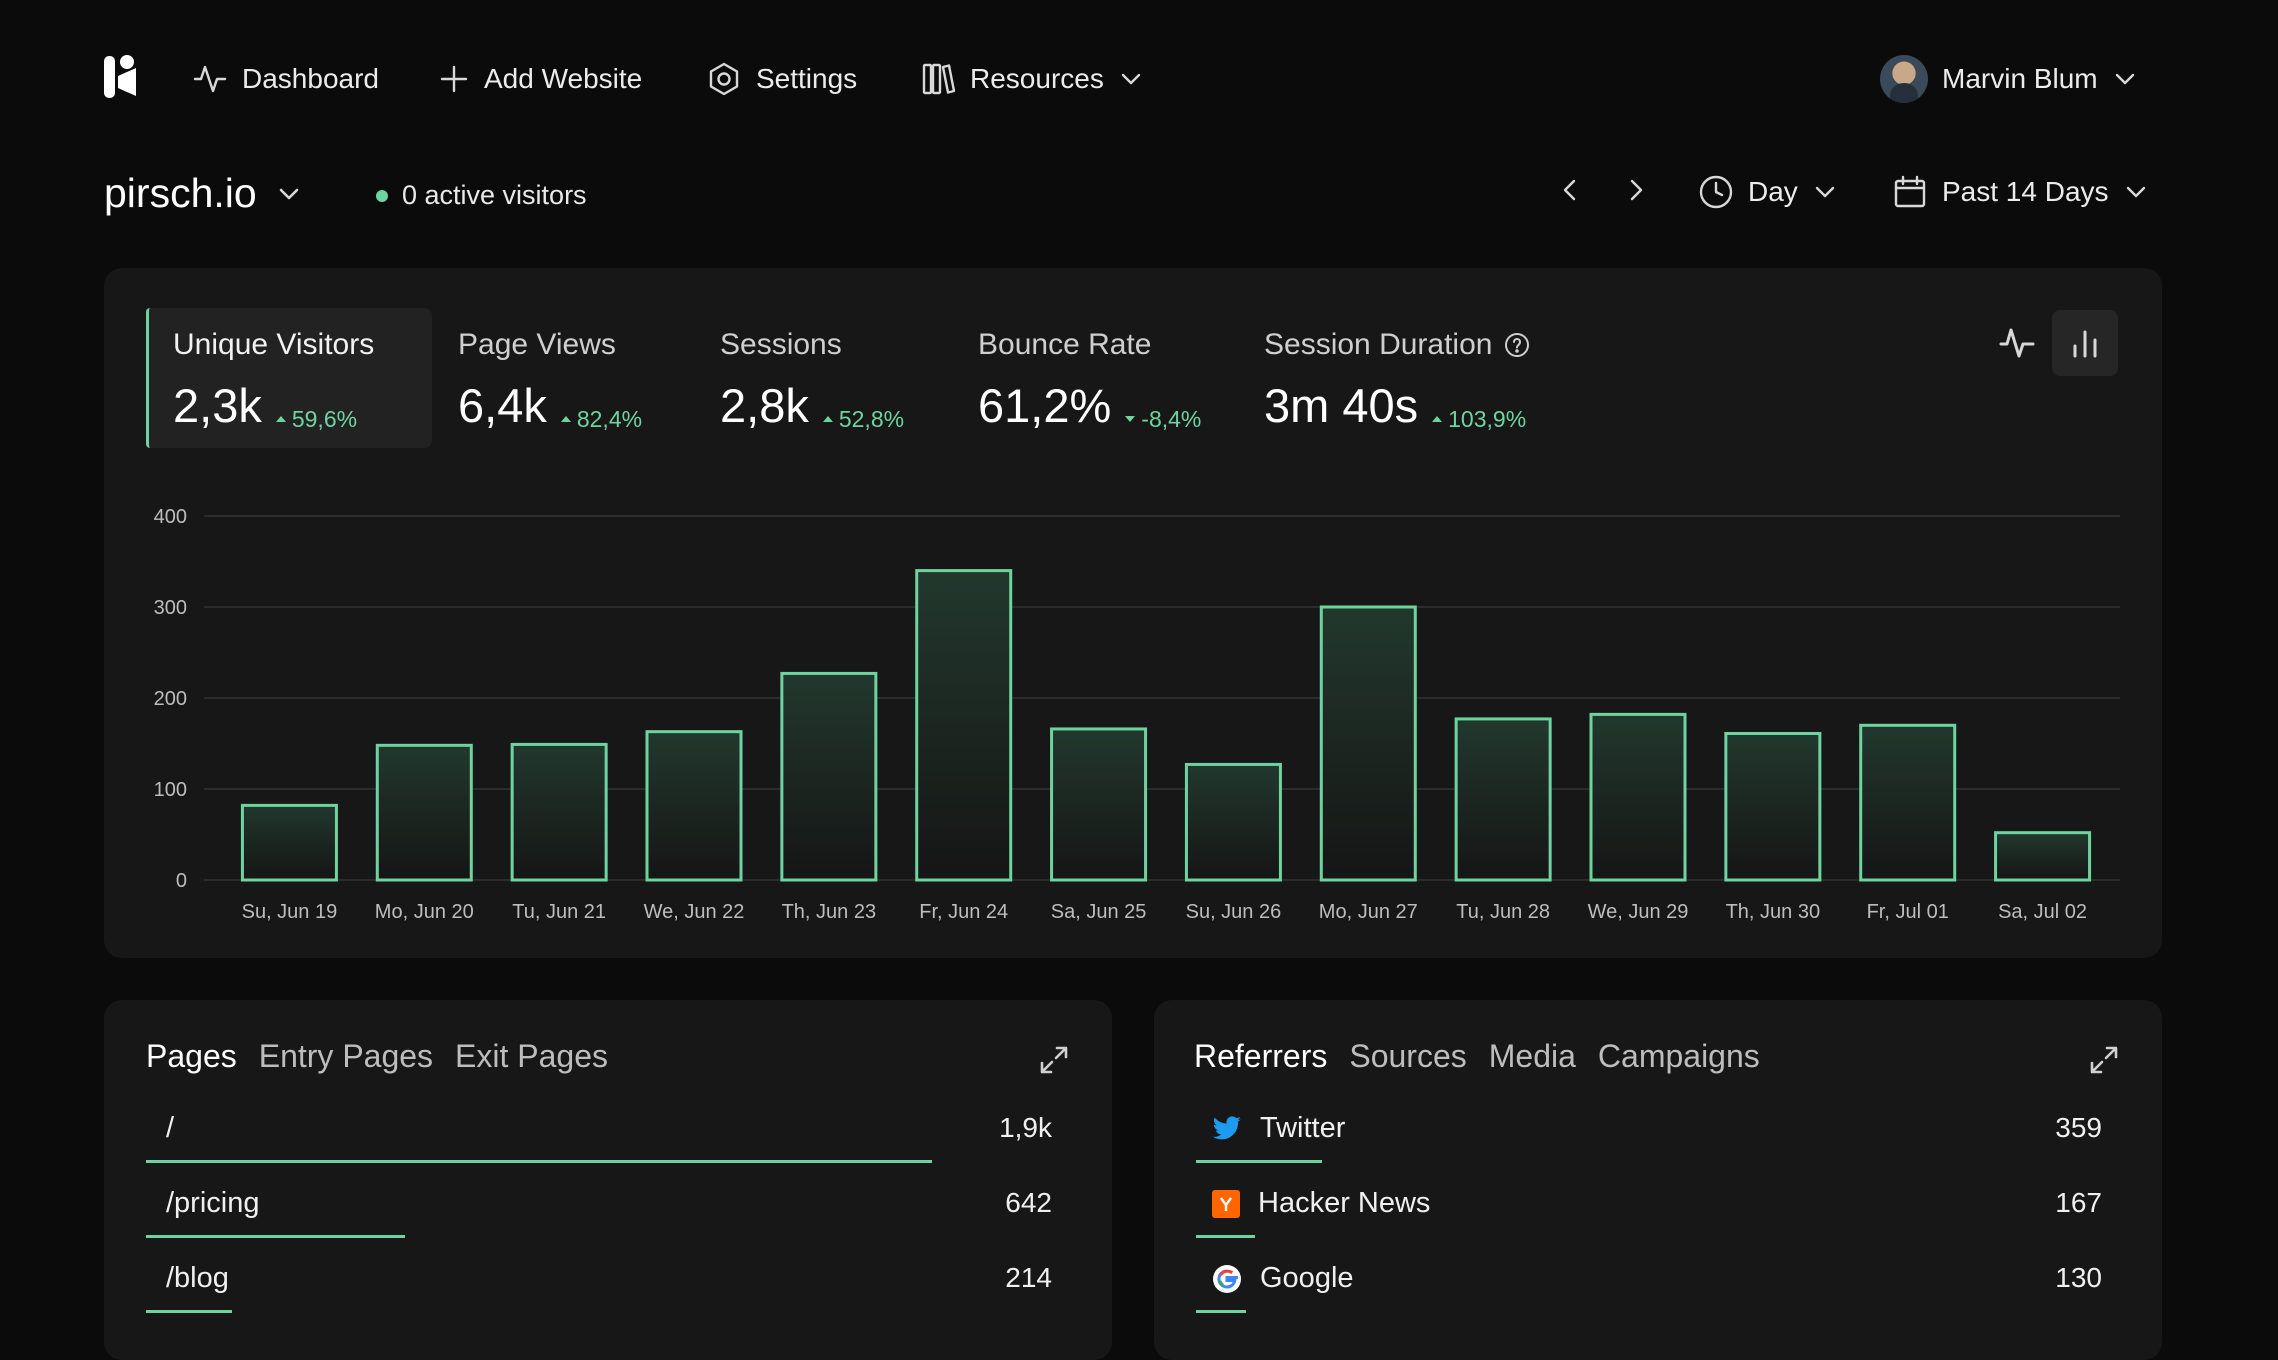 This screenshot has height=1360, width=2278. What do you see at coordinates (1570, 190) in the screenshot?
I see `previous-period-button` at bounding box center [1570, 190].